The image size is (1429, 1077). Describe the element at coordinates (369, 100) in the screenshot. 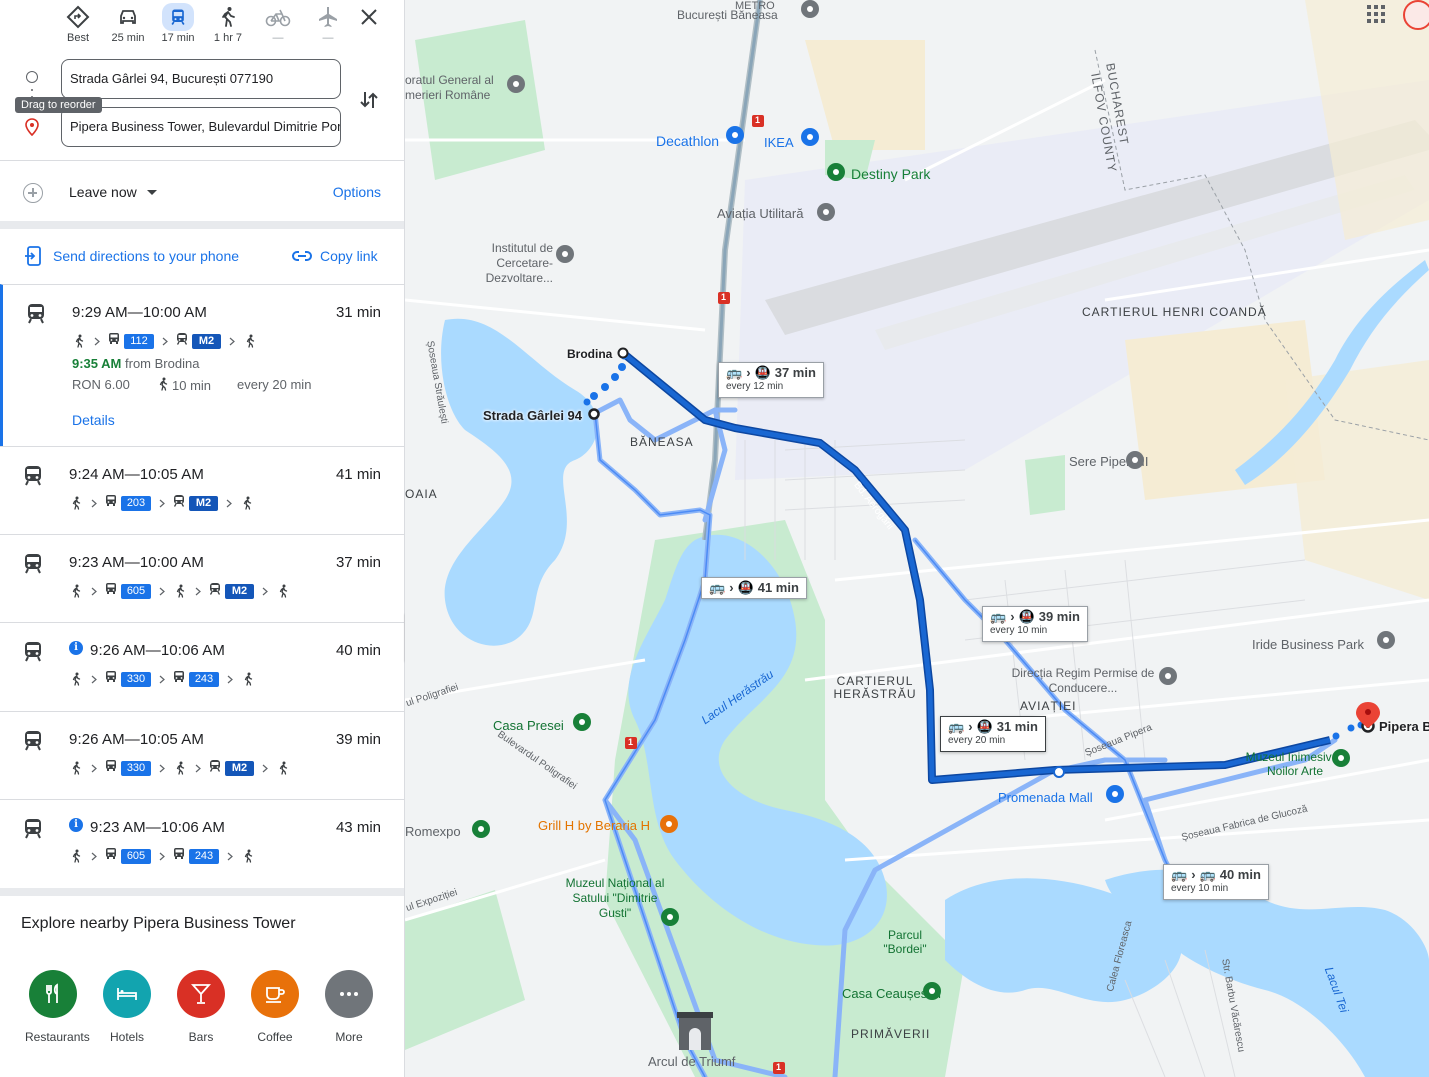

I see `swap-directions-icon` at that location.